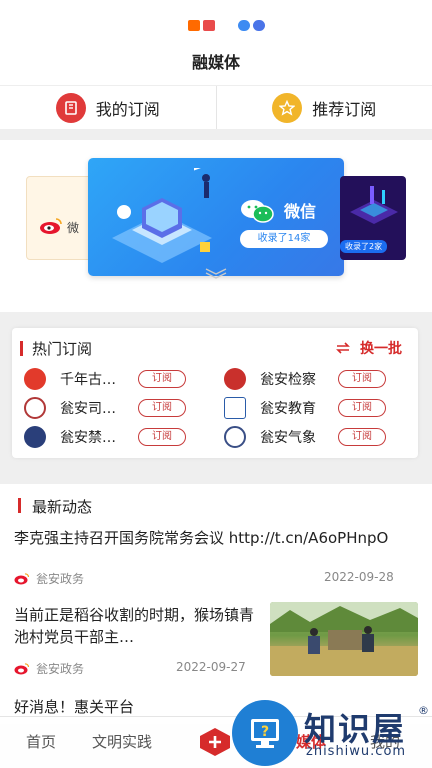 This screenshot has height=768, width=432. What do you see at coordinates (216, 23) in the screenshot?
I see `status-bar` at bounding box center [216, 23].